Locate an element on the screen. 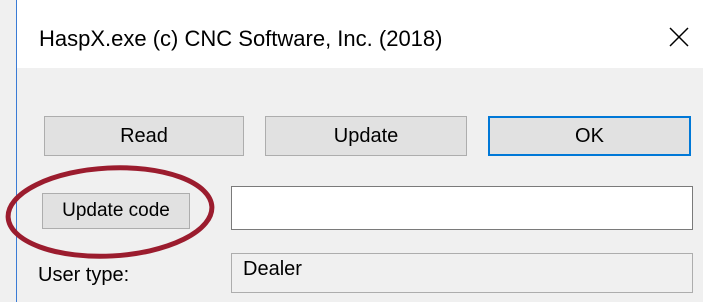 The image size is (703, 302). update-code-button-label: Update code is located at coordinates (116, 210).